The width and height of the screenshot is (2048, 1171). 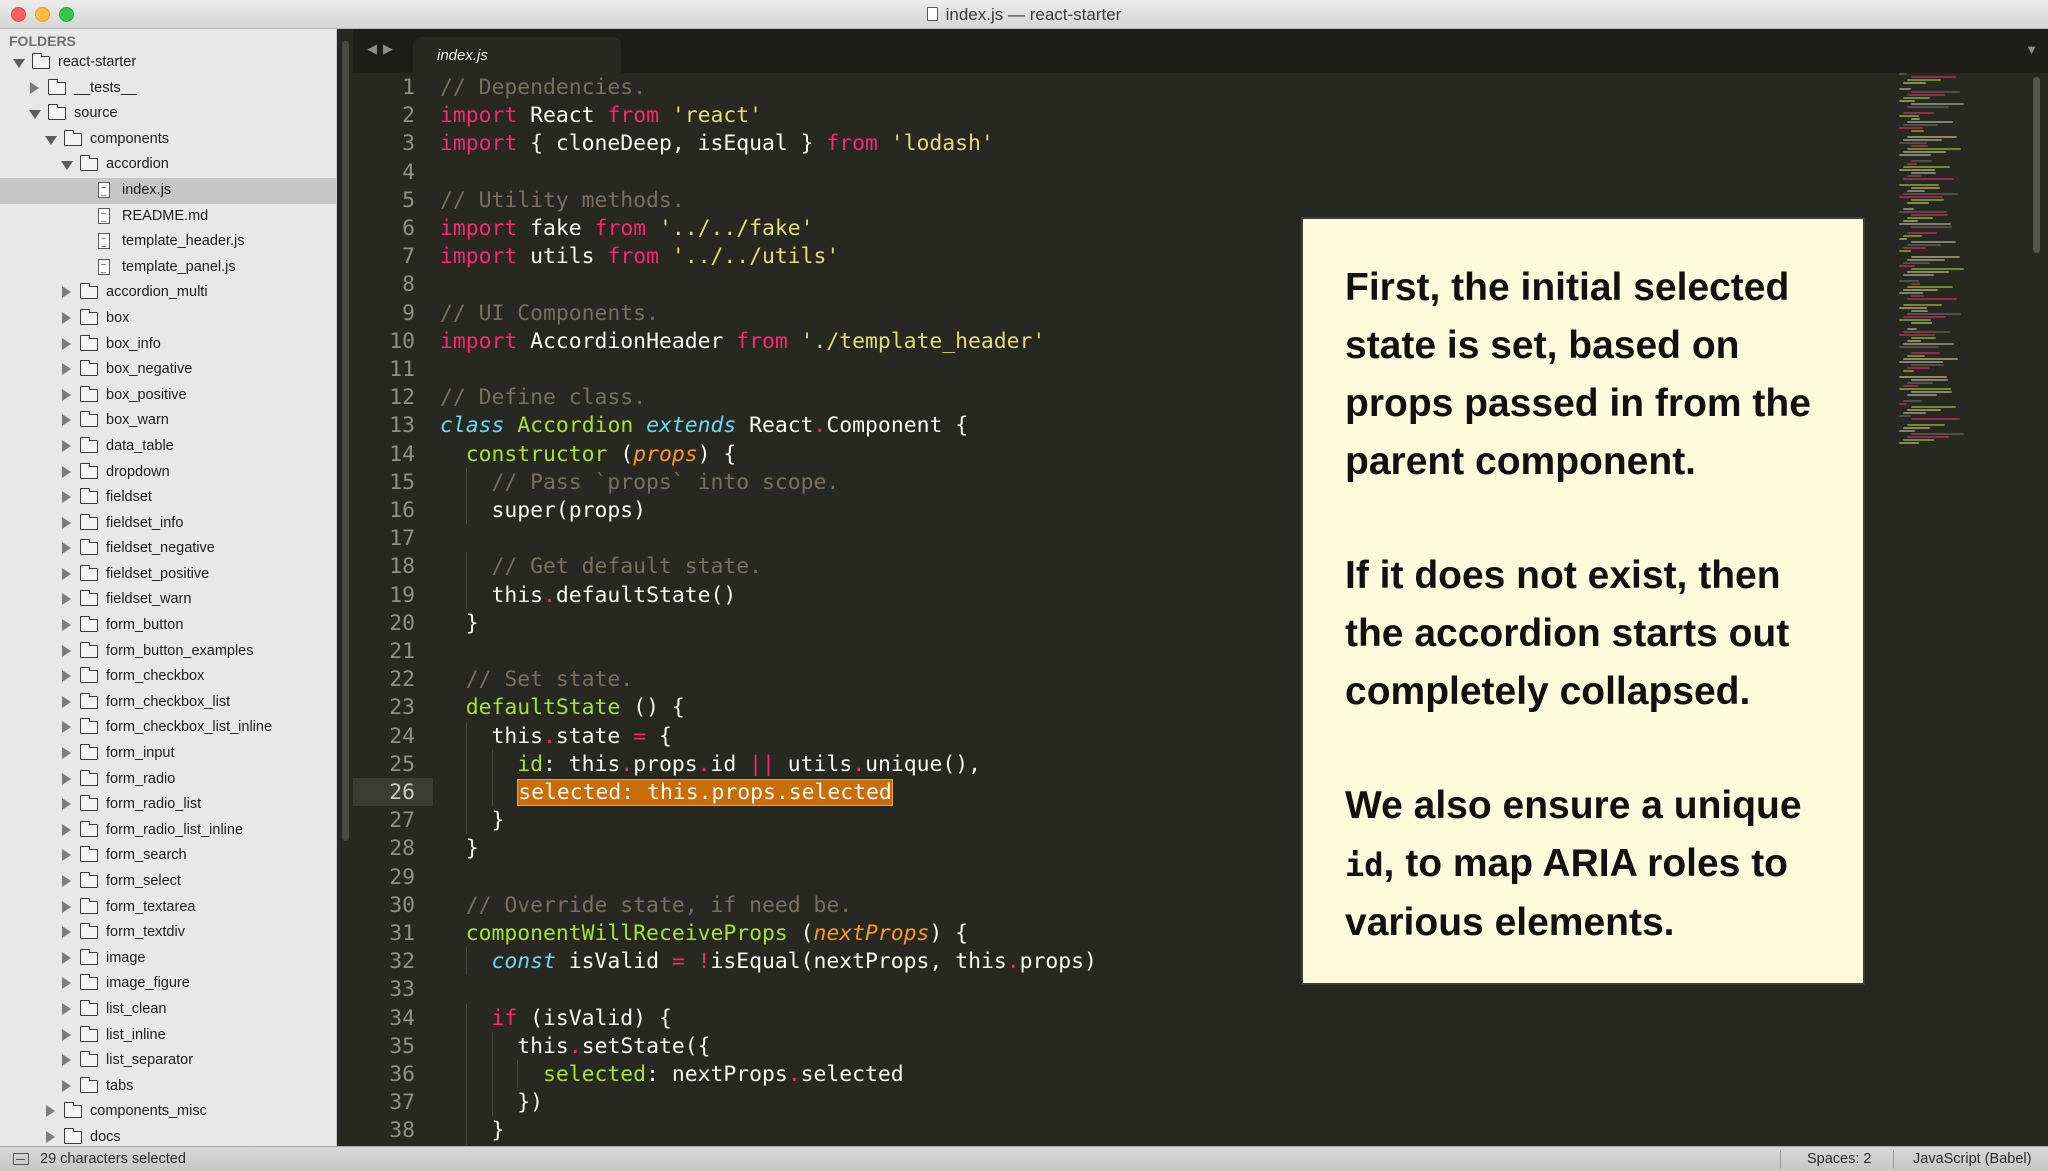 What do you see at coordinates (168, 703) in the screenshot?
I see `folder-item: form_checkbox_list` at bounding box center [168, 703].